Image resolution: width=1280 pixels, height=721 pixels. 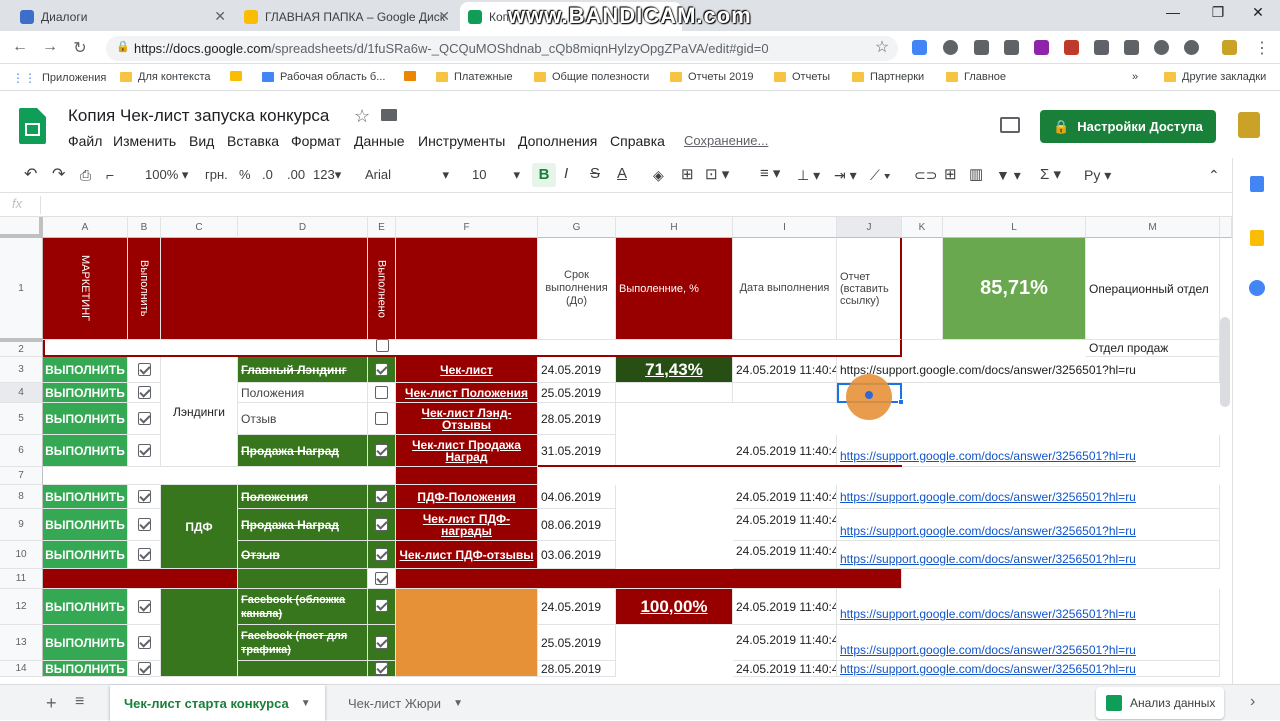 What do you see at coordinates (1229, 47) in the screenshot?
I see `profile-icon` at bounding box center [1229, 47].